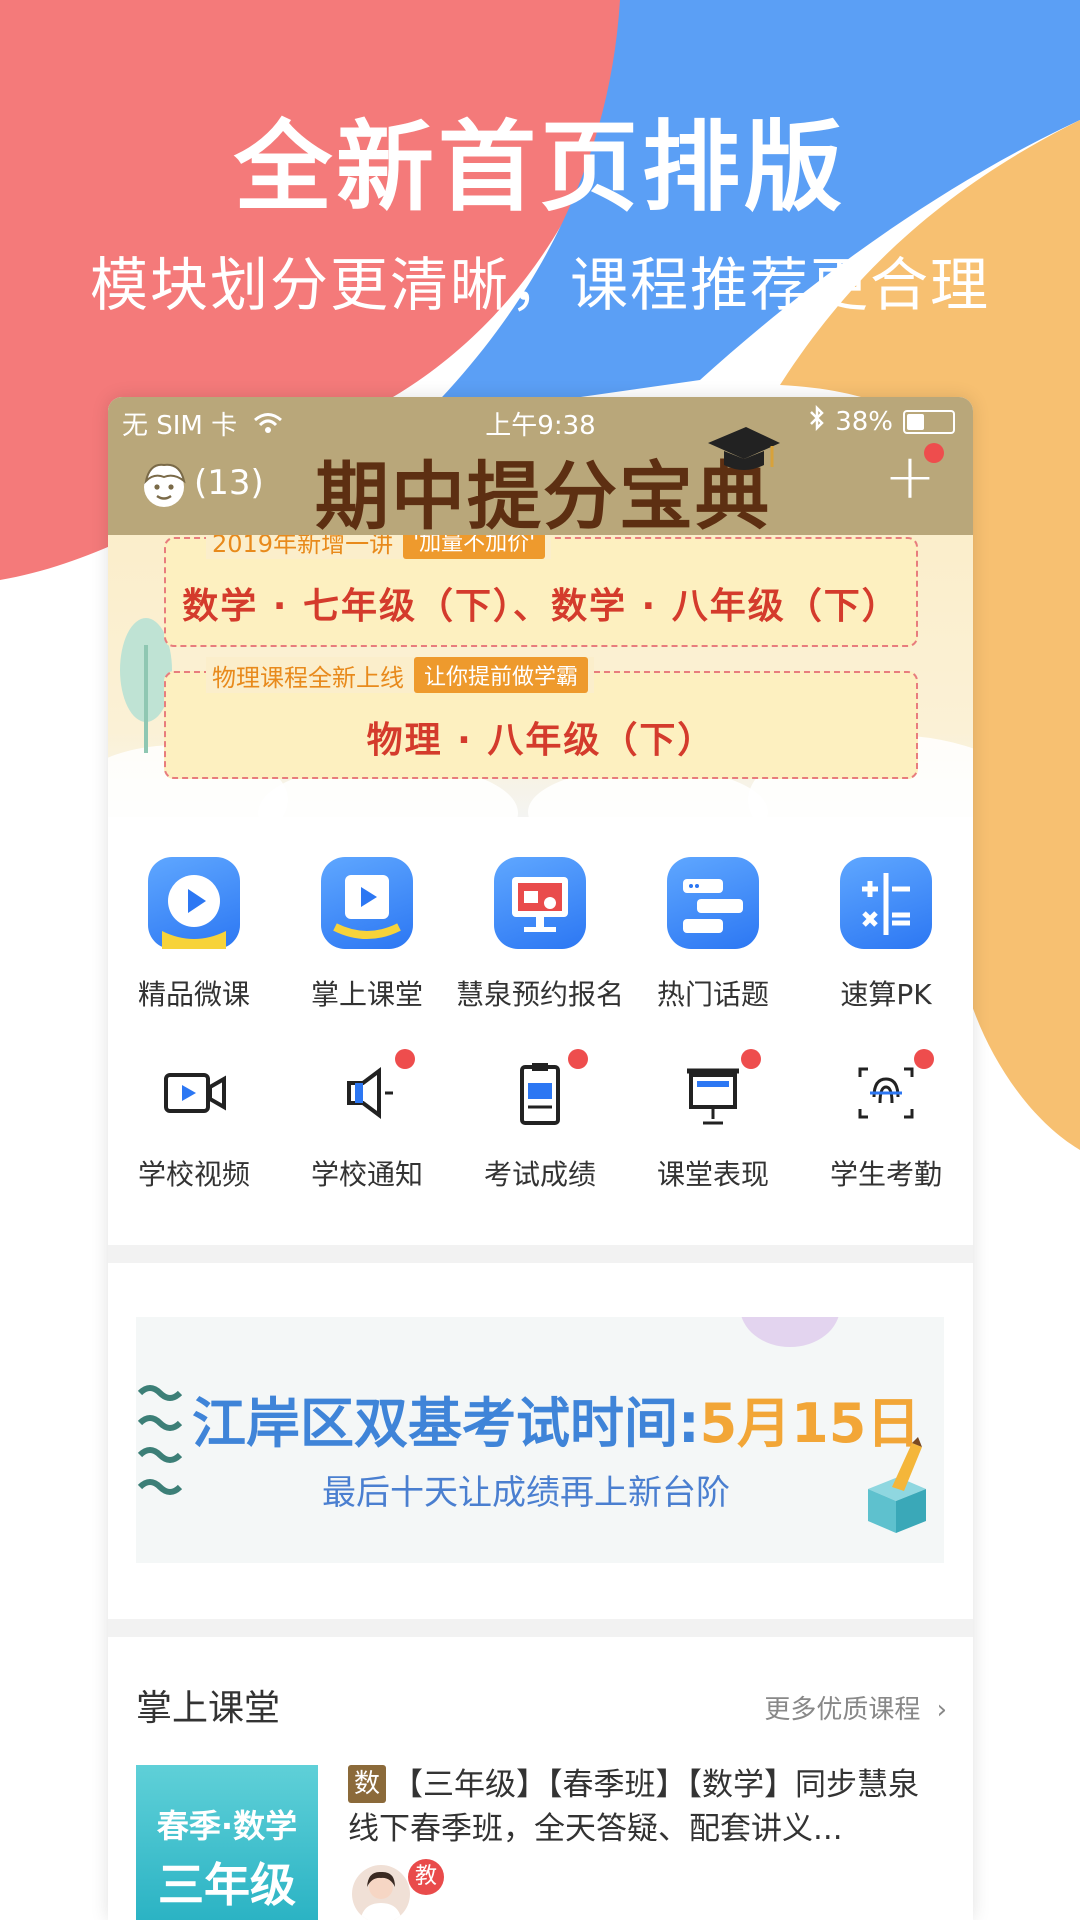 The height and width of the screenshot is (1920, 1080). What do you see at coordinates (941, 1710) in the screenshot?
I see `chevron-right-icon: ›` at bounding box center [941, 1710].